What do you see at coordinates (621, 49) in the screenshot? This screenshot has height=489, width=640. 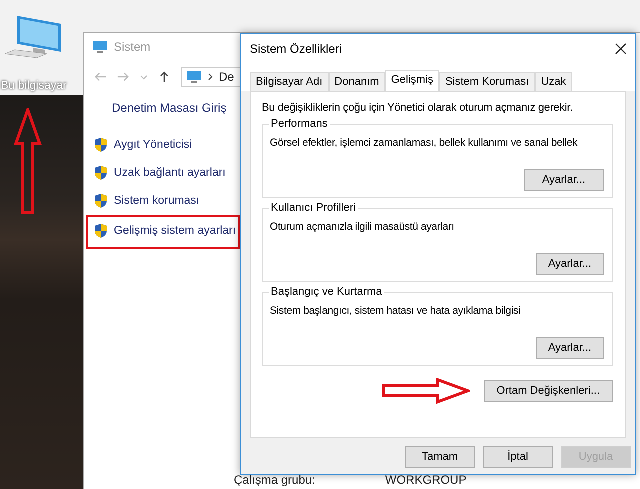 I see `close-icon` at bounding box center [621, 49].